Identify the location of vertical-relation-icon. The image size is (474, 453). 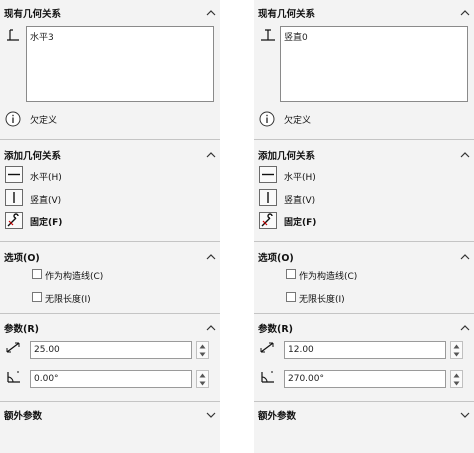
(268, 36).